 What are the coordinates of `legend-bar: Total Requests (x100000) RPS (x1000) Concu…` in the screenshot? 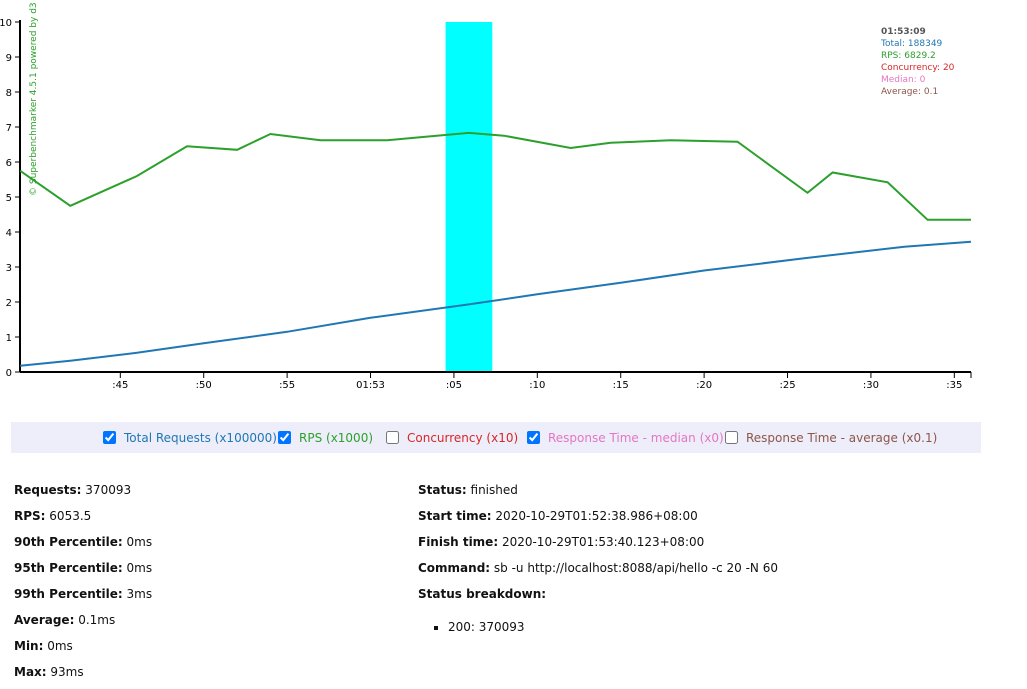 It's located at (496, 437).